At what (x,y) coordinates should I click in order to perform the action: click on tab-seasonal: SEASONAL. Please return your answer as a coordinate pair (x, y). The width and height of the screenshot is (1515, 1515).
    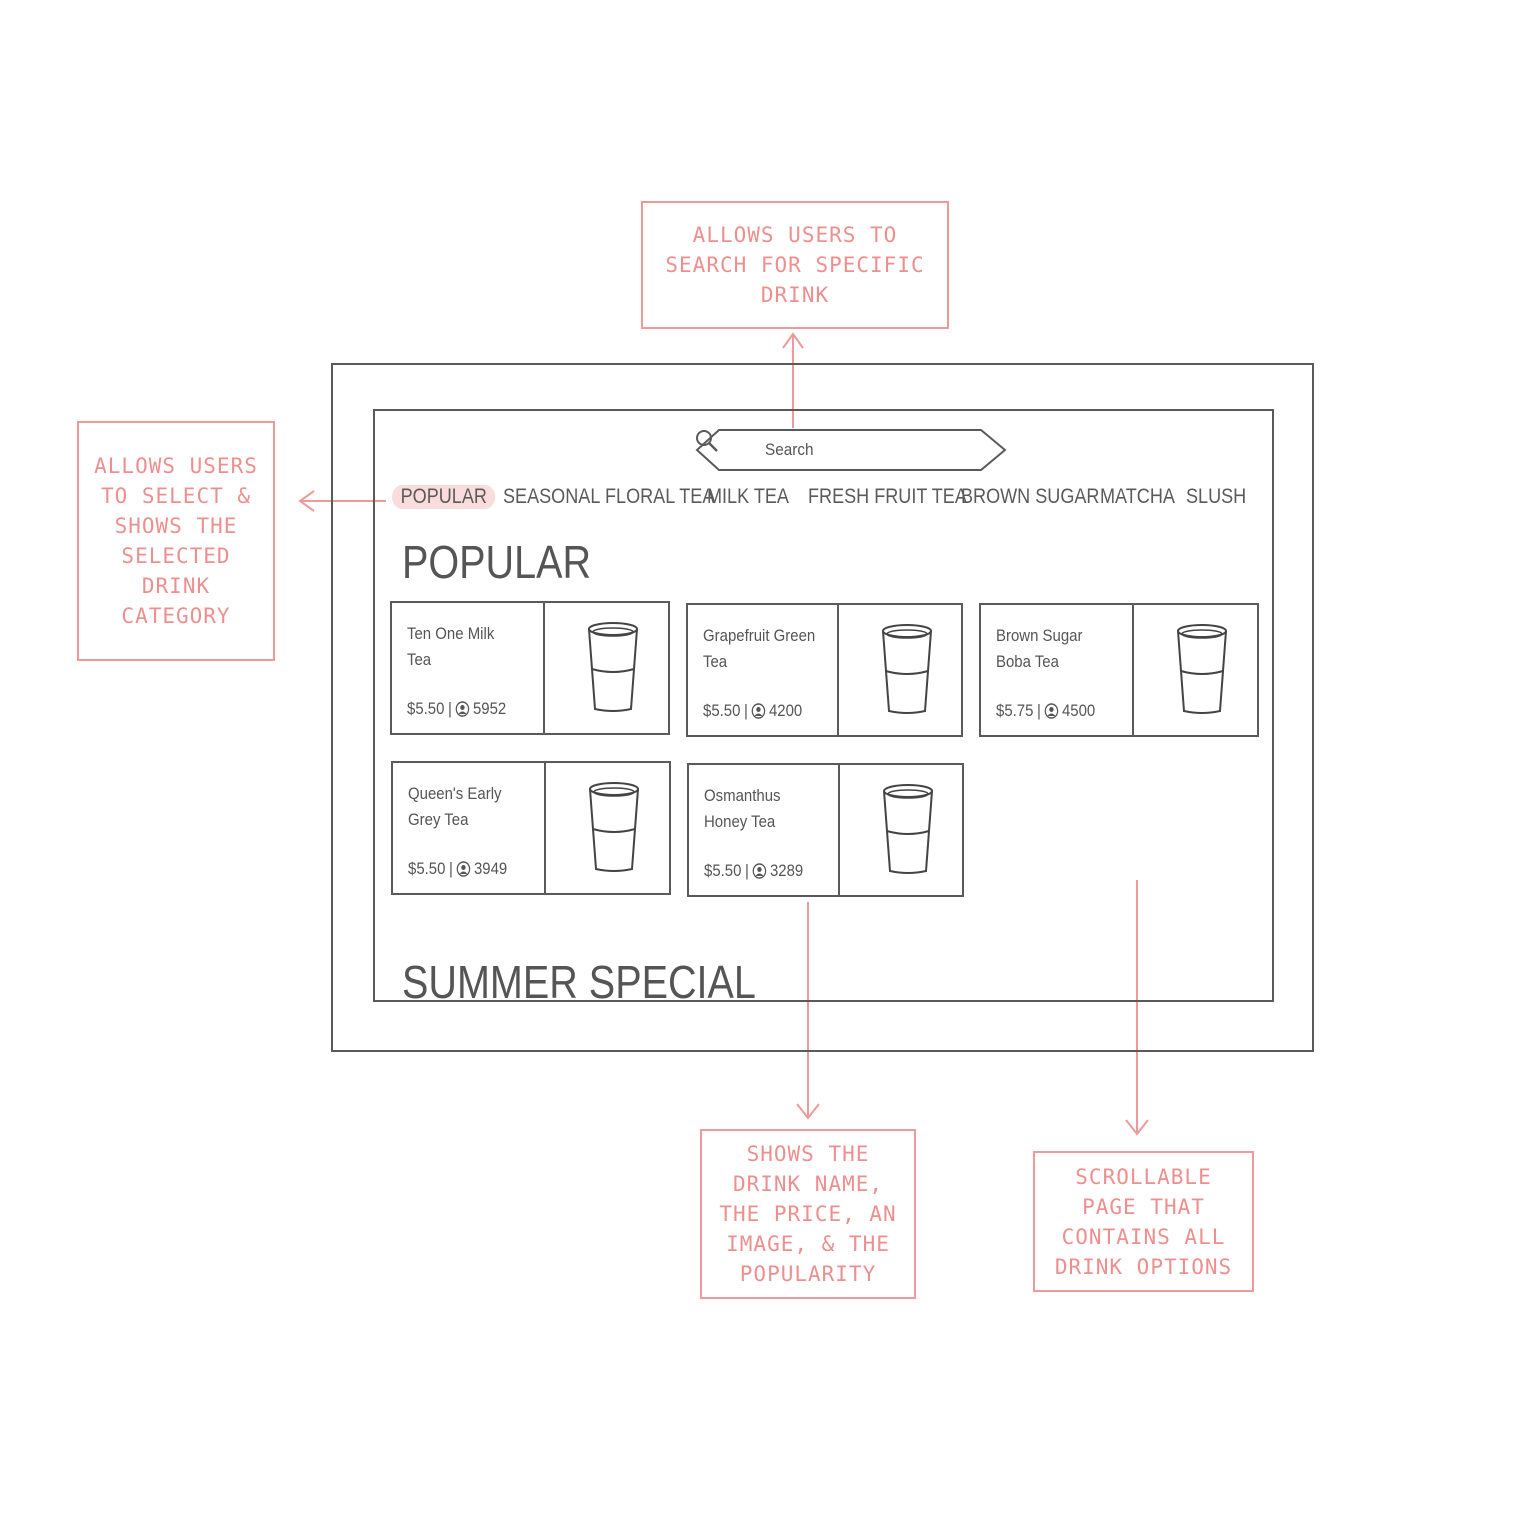
    Looking at the image, I should click on (551, 497).